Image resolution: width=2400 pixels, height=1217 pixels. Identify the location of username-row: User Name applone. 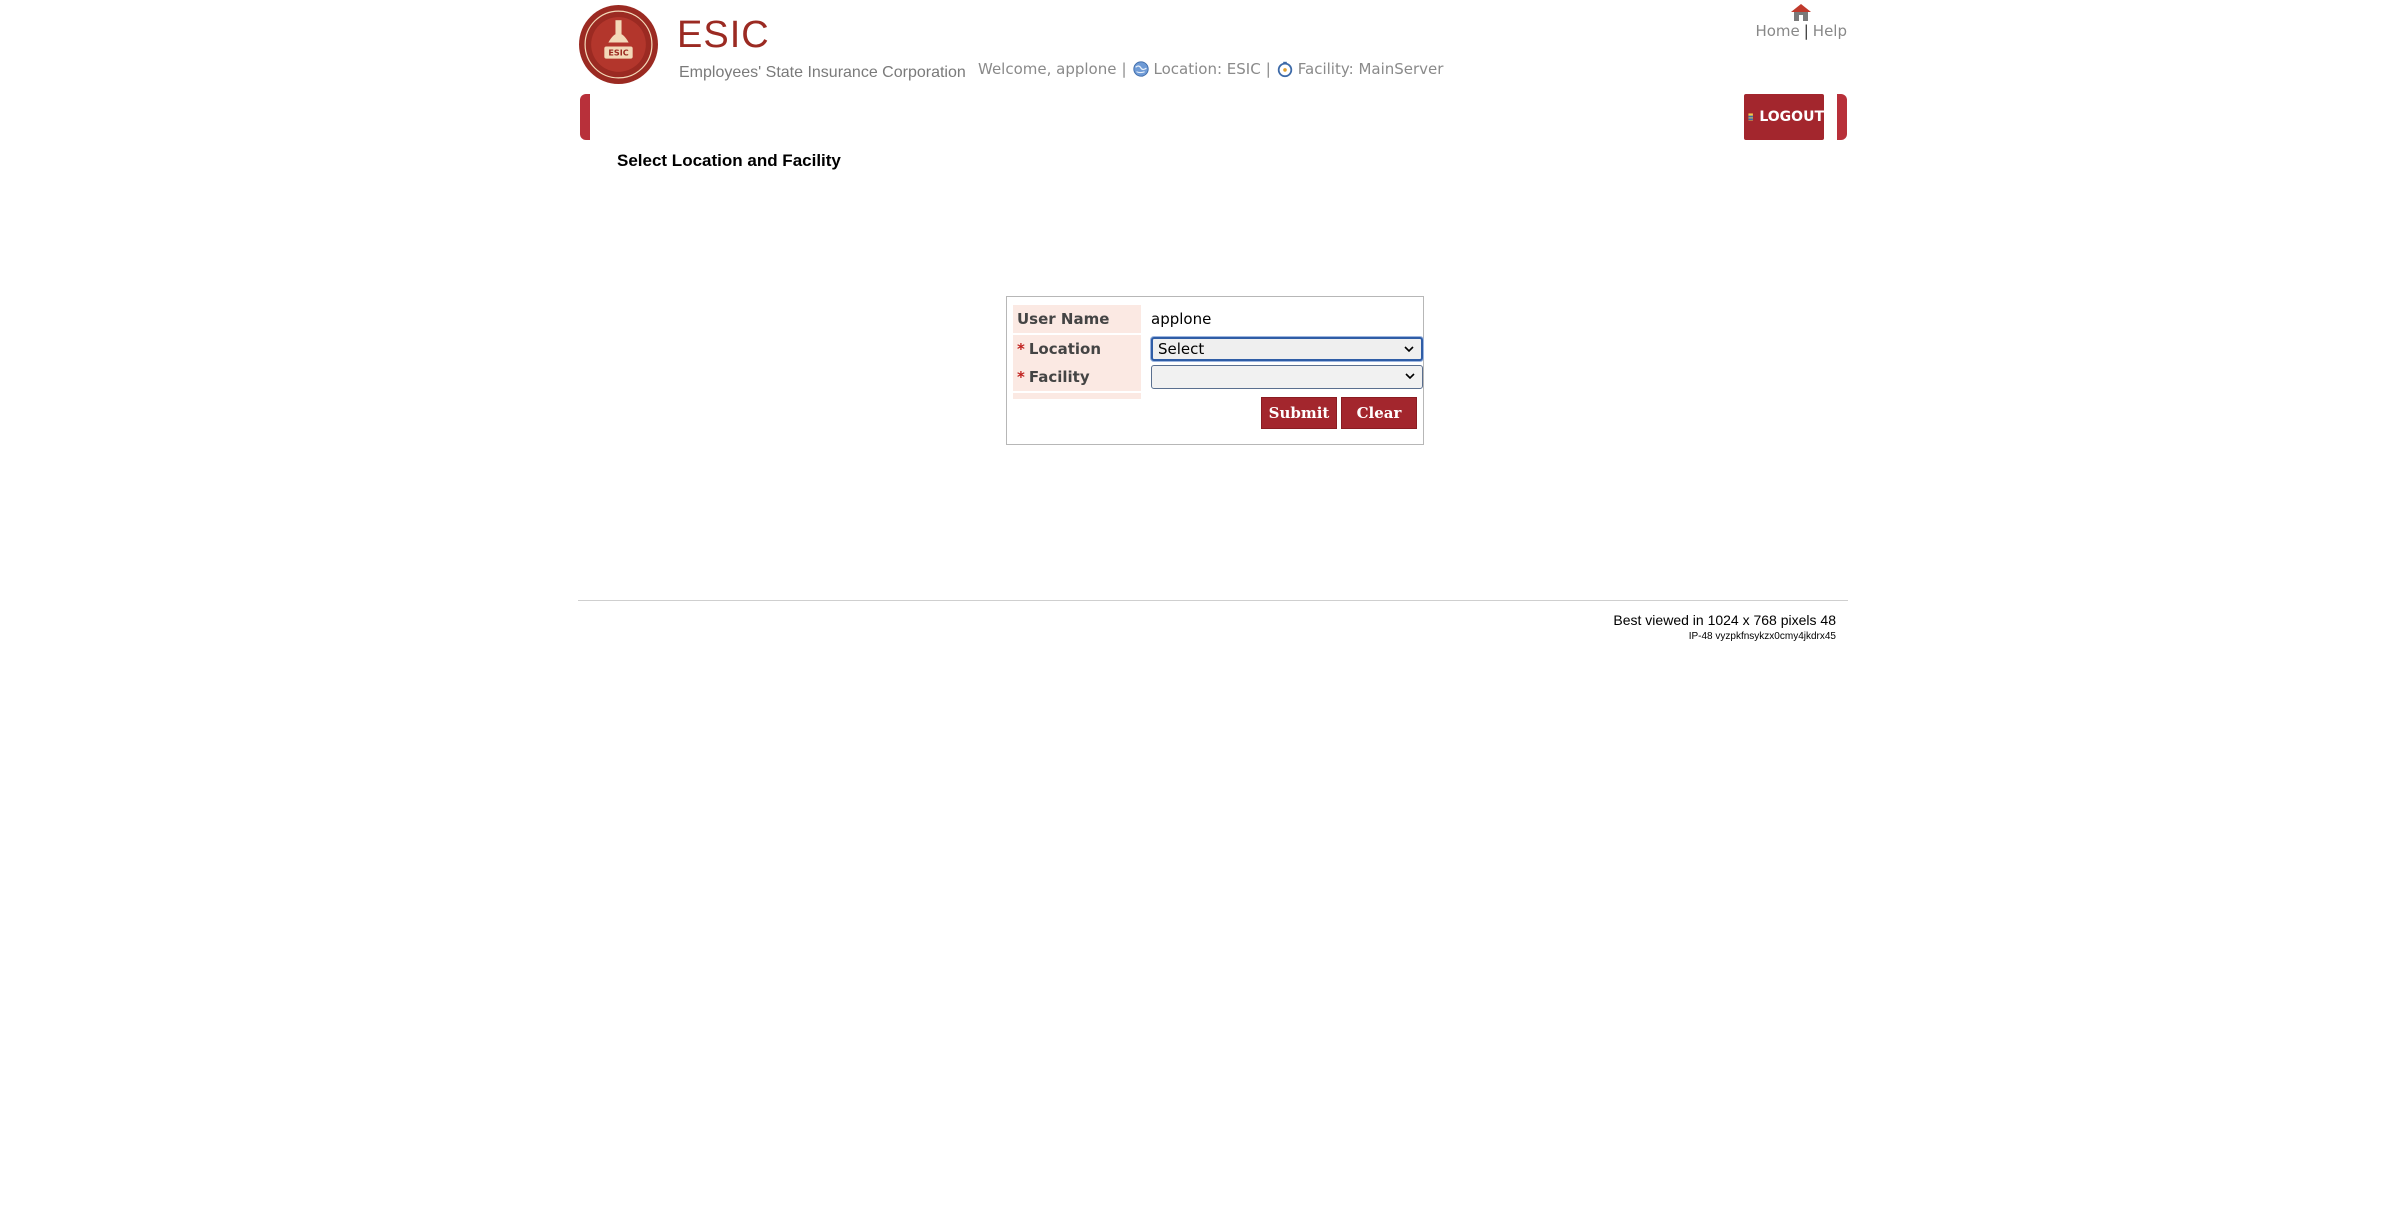
(1215, 319).